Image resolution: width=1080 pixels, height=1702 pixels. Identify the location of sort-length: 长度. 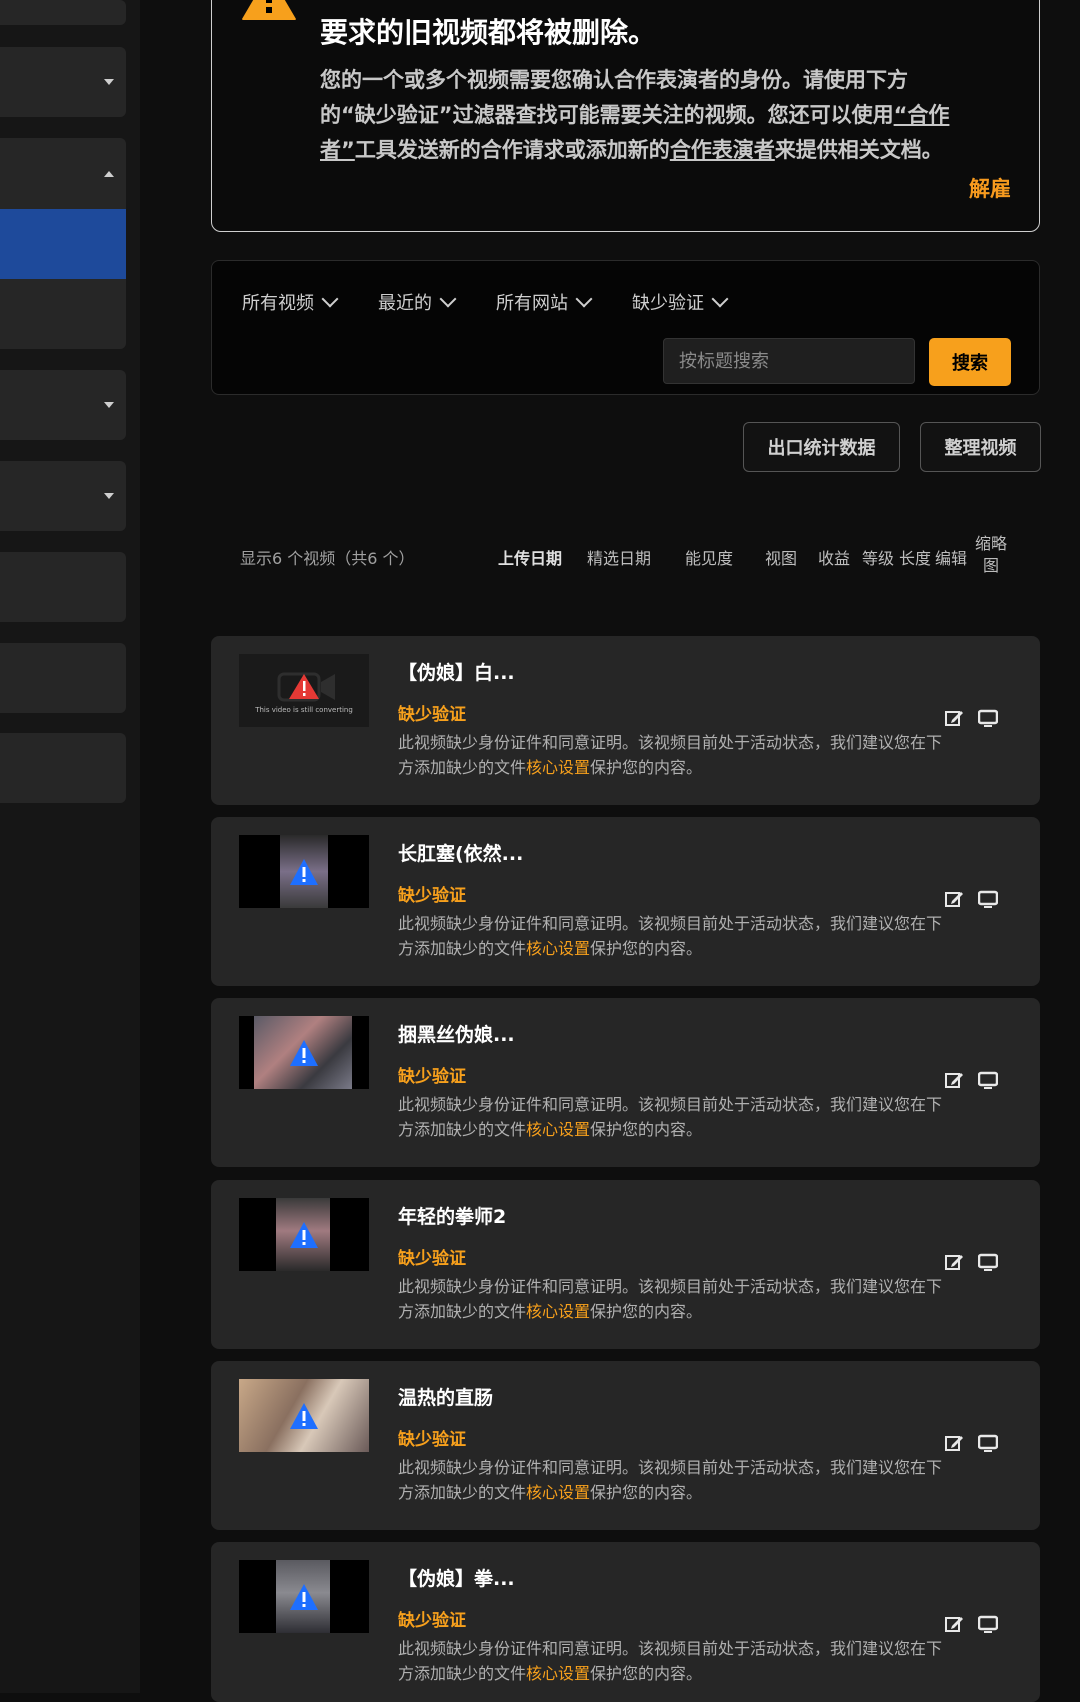
(915, 557).